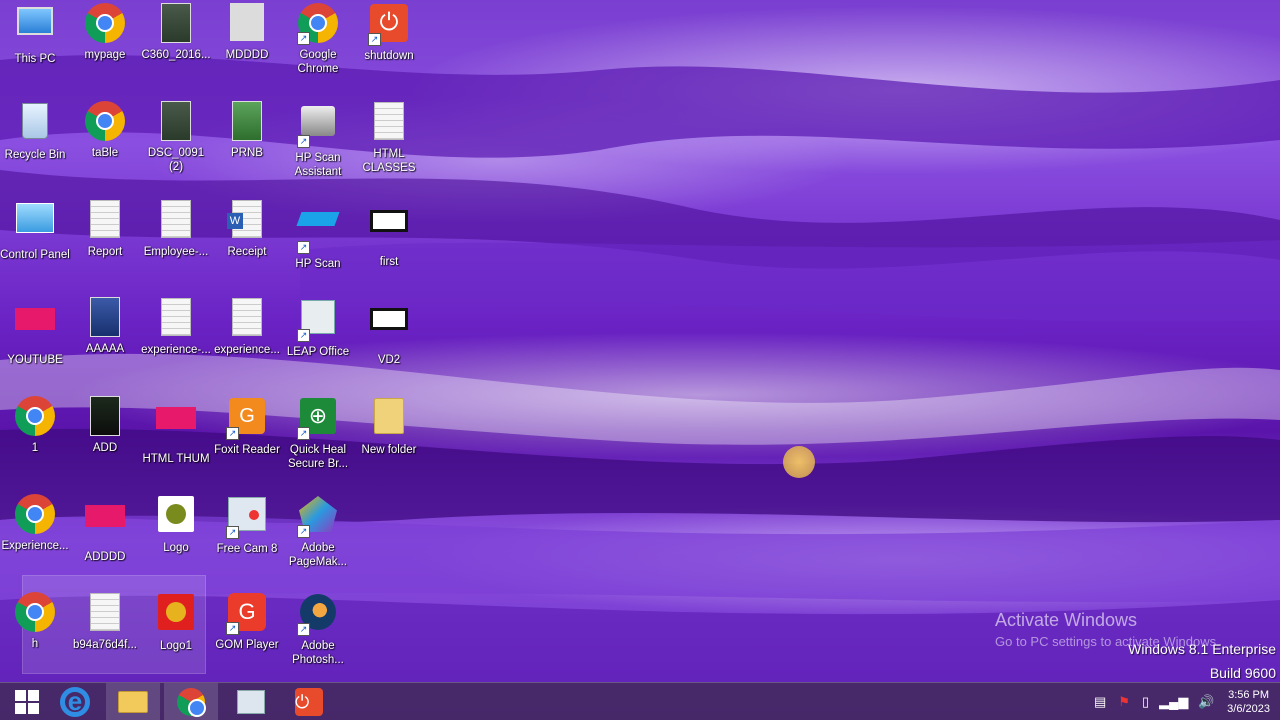 The height and width of the screenshot is (720, 1280). Describe the element at coordinates (1248, 702) in the screenshot. I see `clock: 3:56 PM 3/6/2023` at that location.